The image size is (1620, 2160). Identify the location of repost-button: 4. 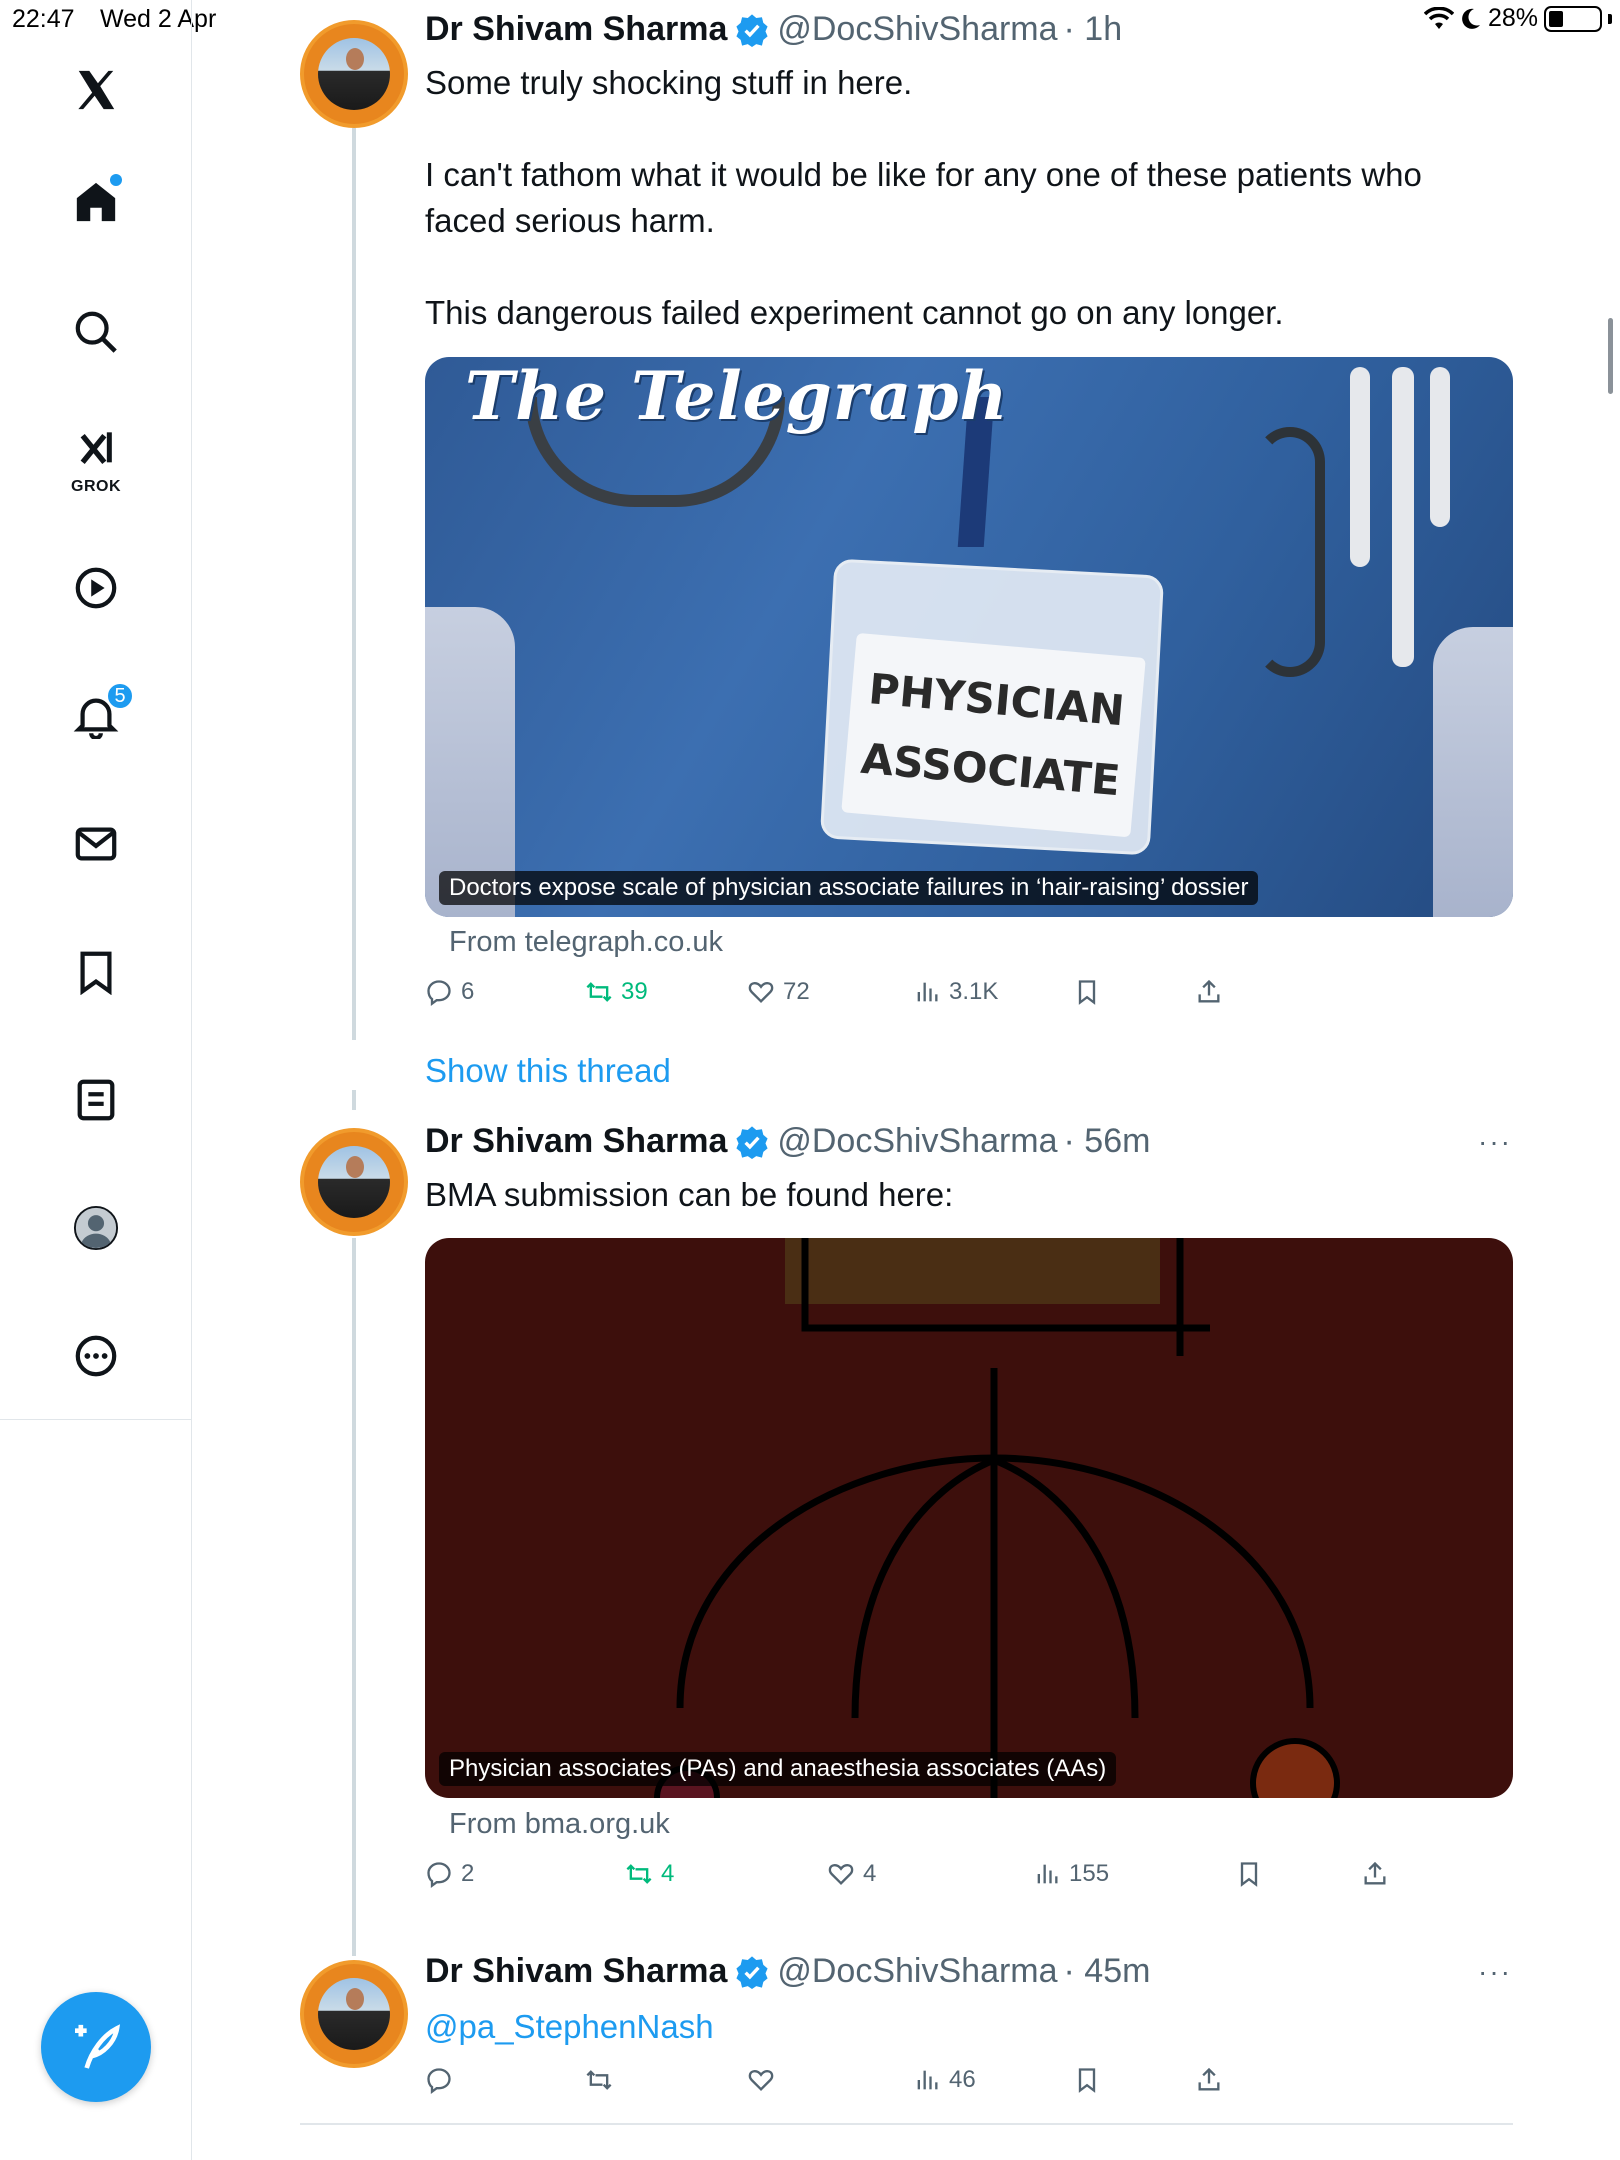
(649, 1874).